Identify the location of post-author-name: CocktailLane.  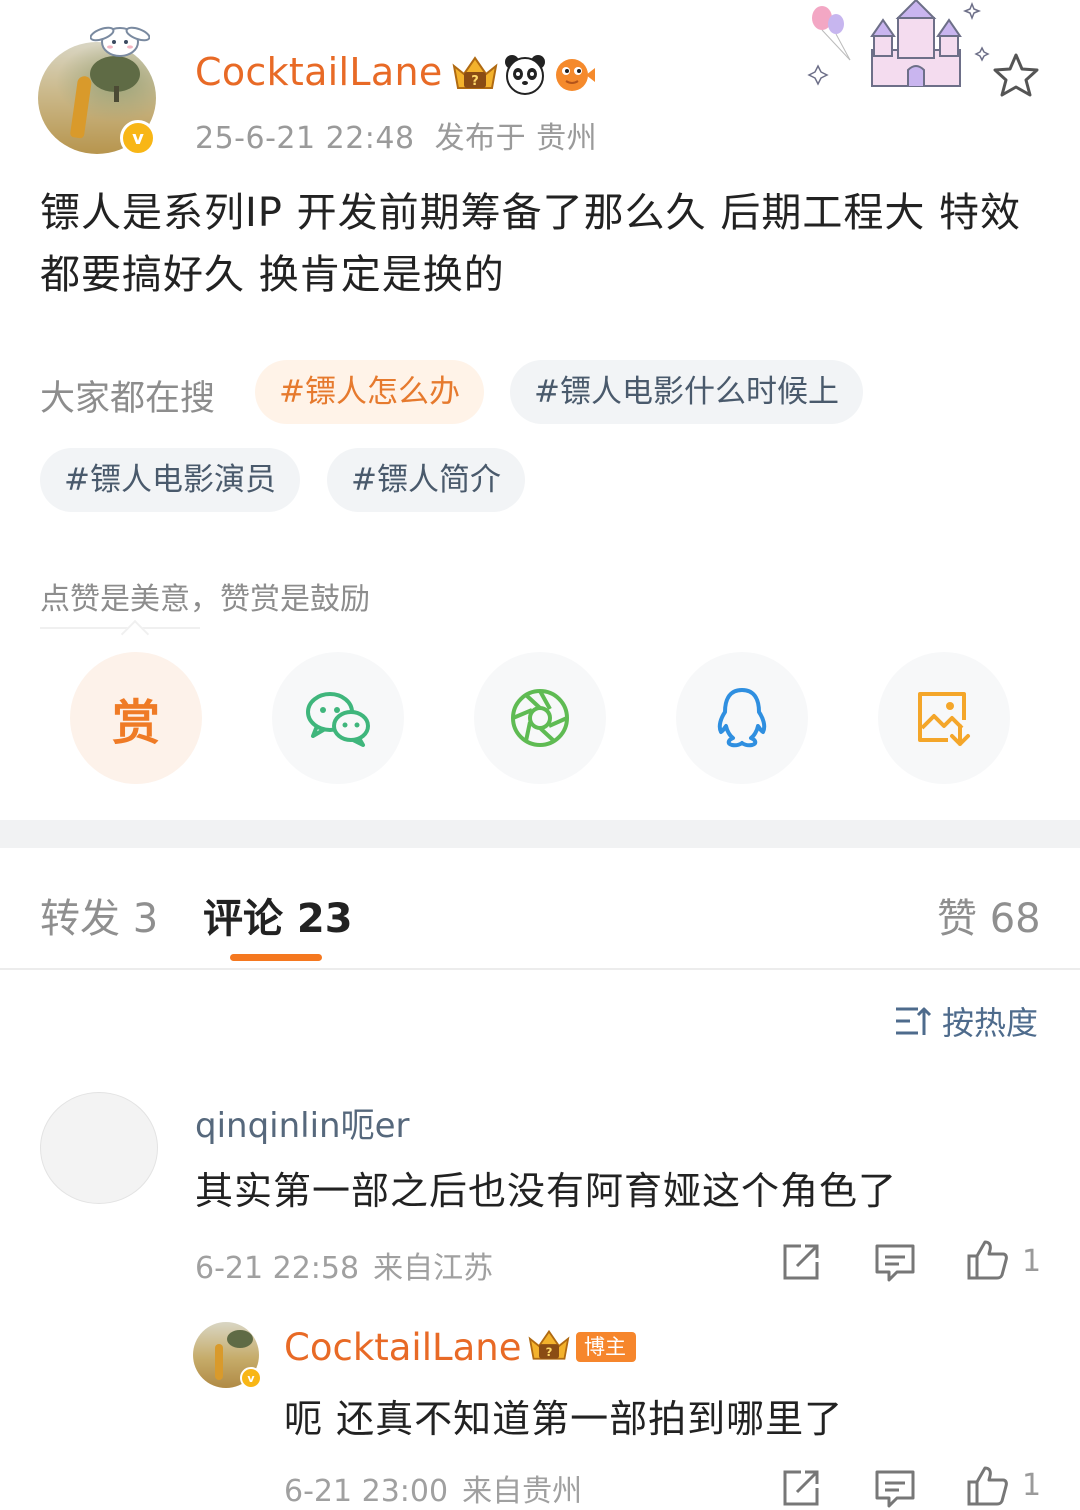
(319, 72).